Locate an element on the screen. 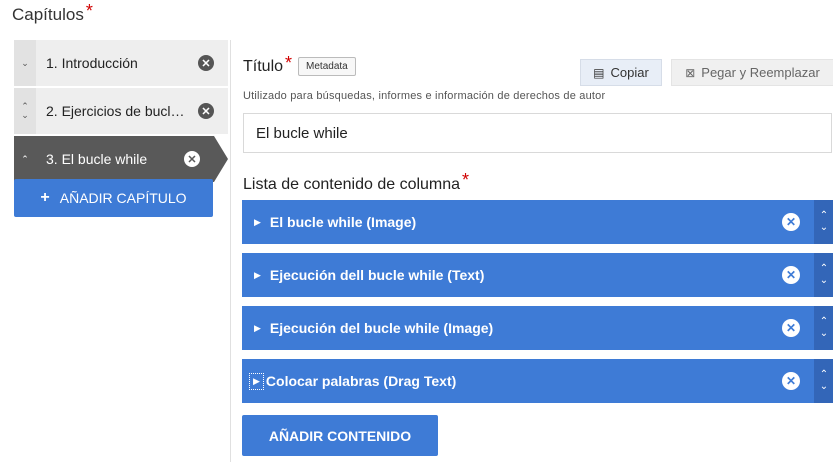 The image size is (833, 462). paste-replace-button: ⊠ Pegar y Reemplazar is located at coordinates (752, 72).